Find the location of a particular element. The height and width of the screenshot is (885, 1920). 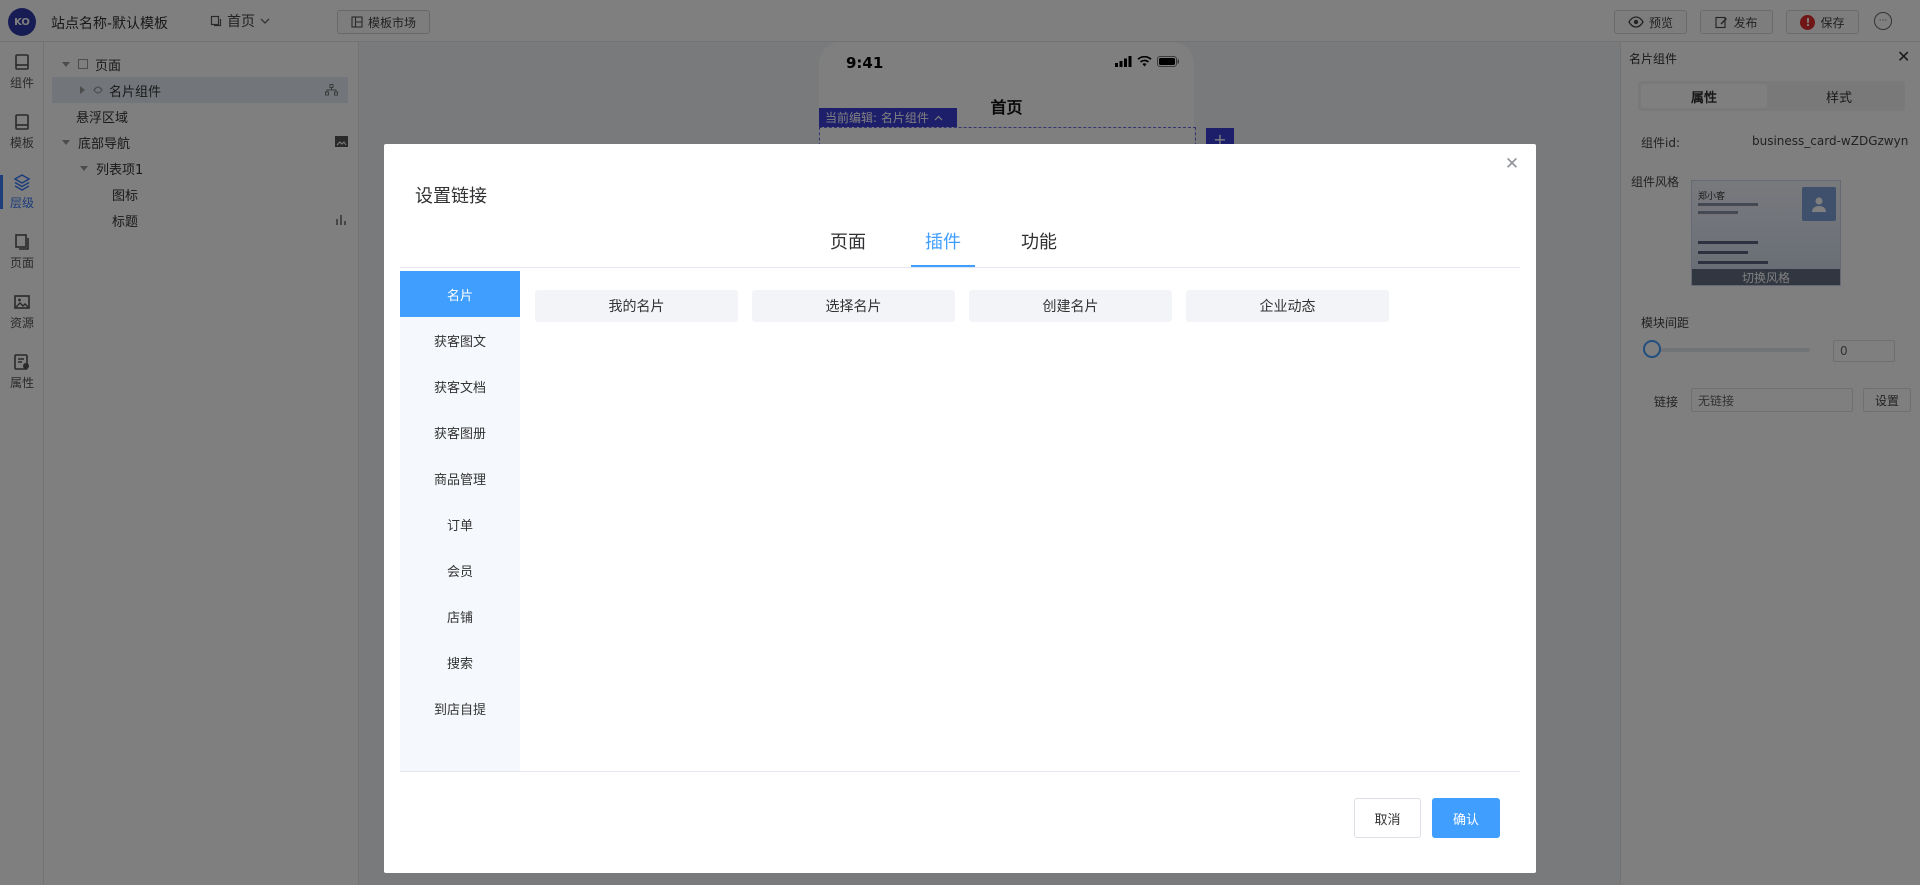

category-item: 商品管理 is located at coordinates (460, 478).